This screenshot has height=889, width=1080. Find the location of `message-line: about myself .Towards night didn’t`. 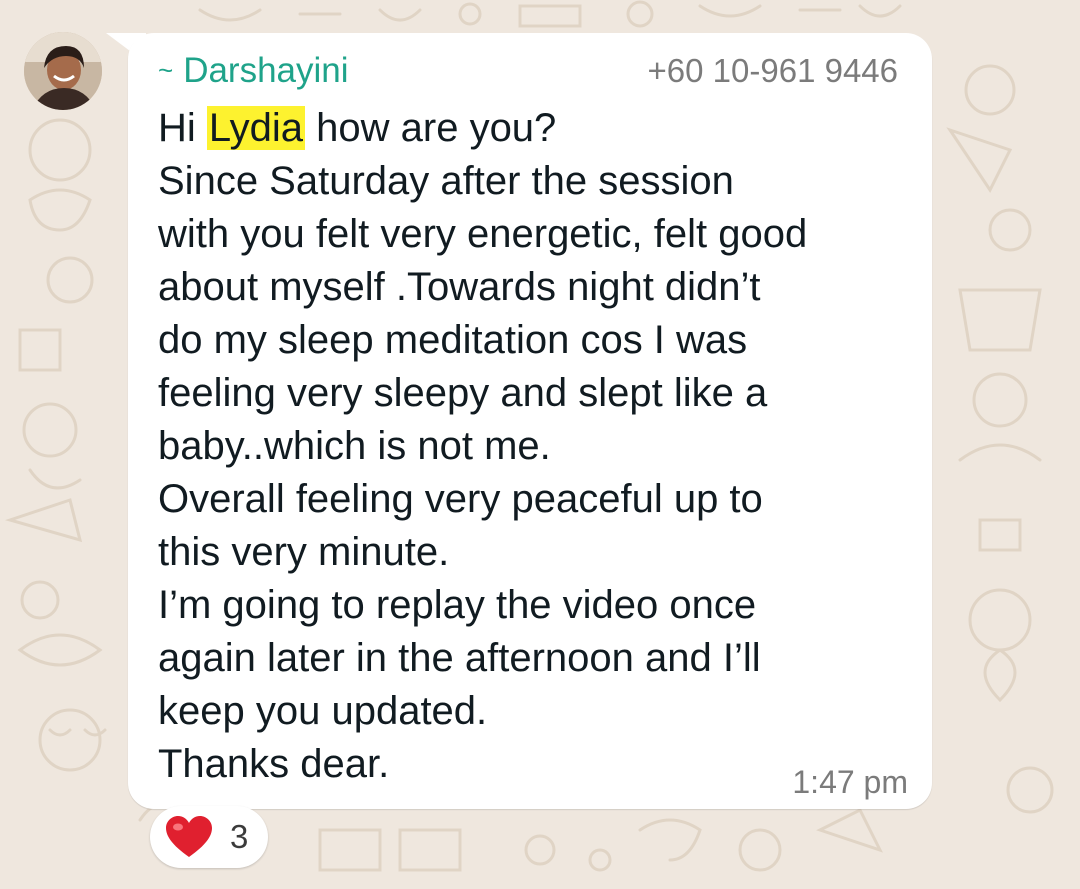

message-line: about myself .Towards night didn’t is located at coordinates (459, 287).